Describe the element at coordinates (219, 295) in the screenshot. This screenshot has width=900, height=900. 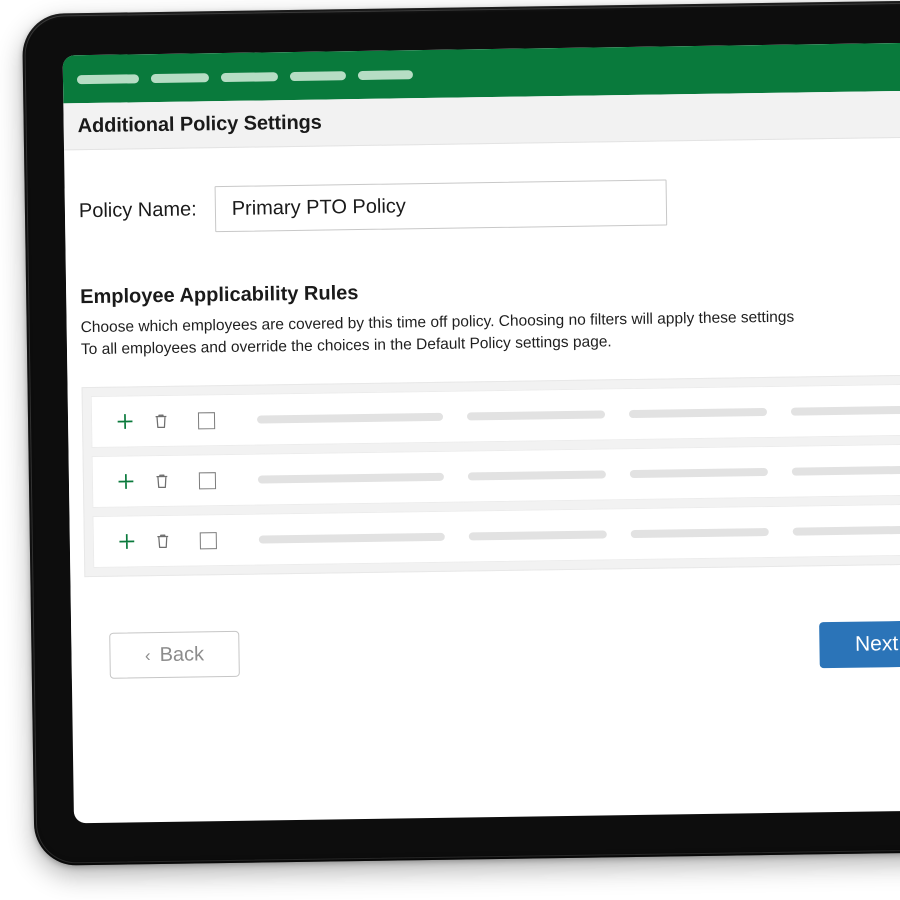
I see `section-heading: Employee Applicability Rules` at that location.